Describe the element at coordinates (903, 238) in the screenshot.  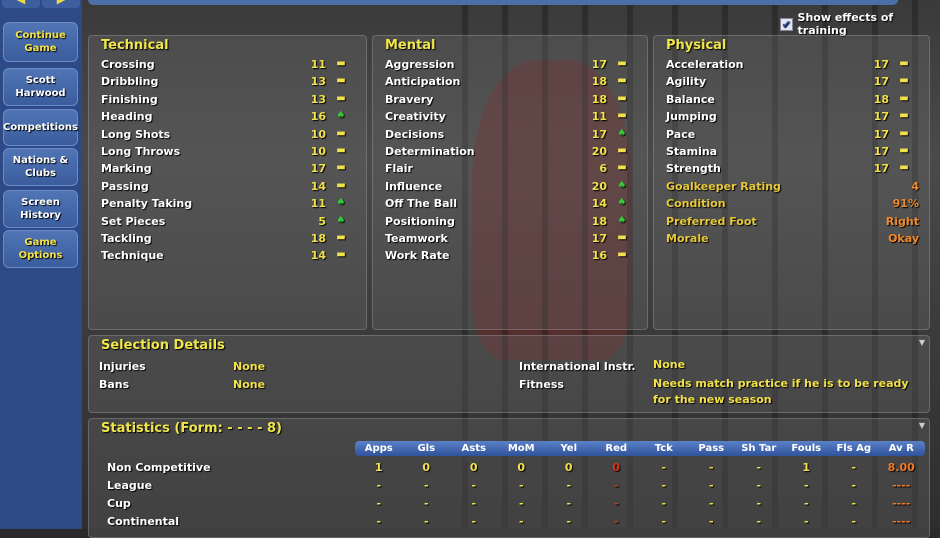
I see `info-value: Okay` at that location.